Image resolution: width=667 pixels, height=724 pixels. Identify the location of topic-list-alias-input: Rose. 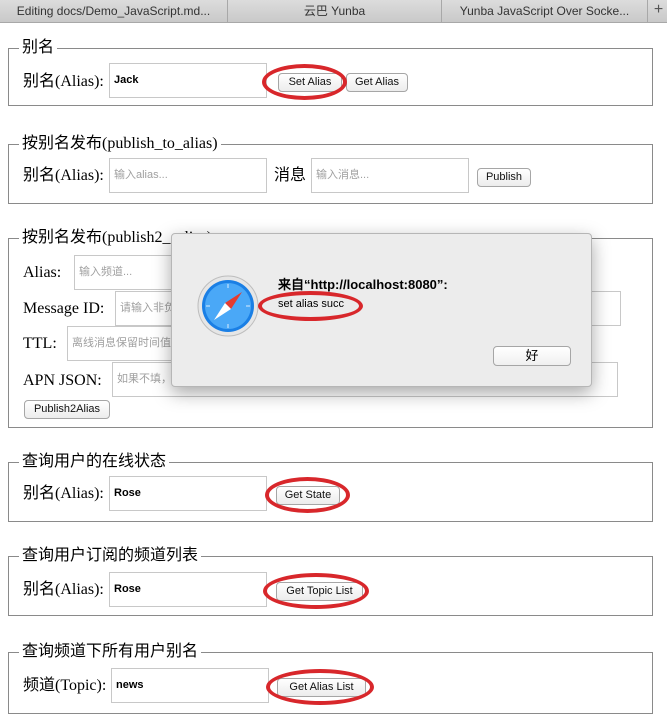
(188, 589).